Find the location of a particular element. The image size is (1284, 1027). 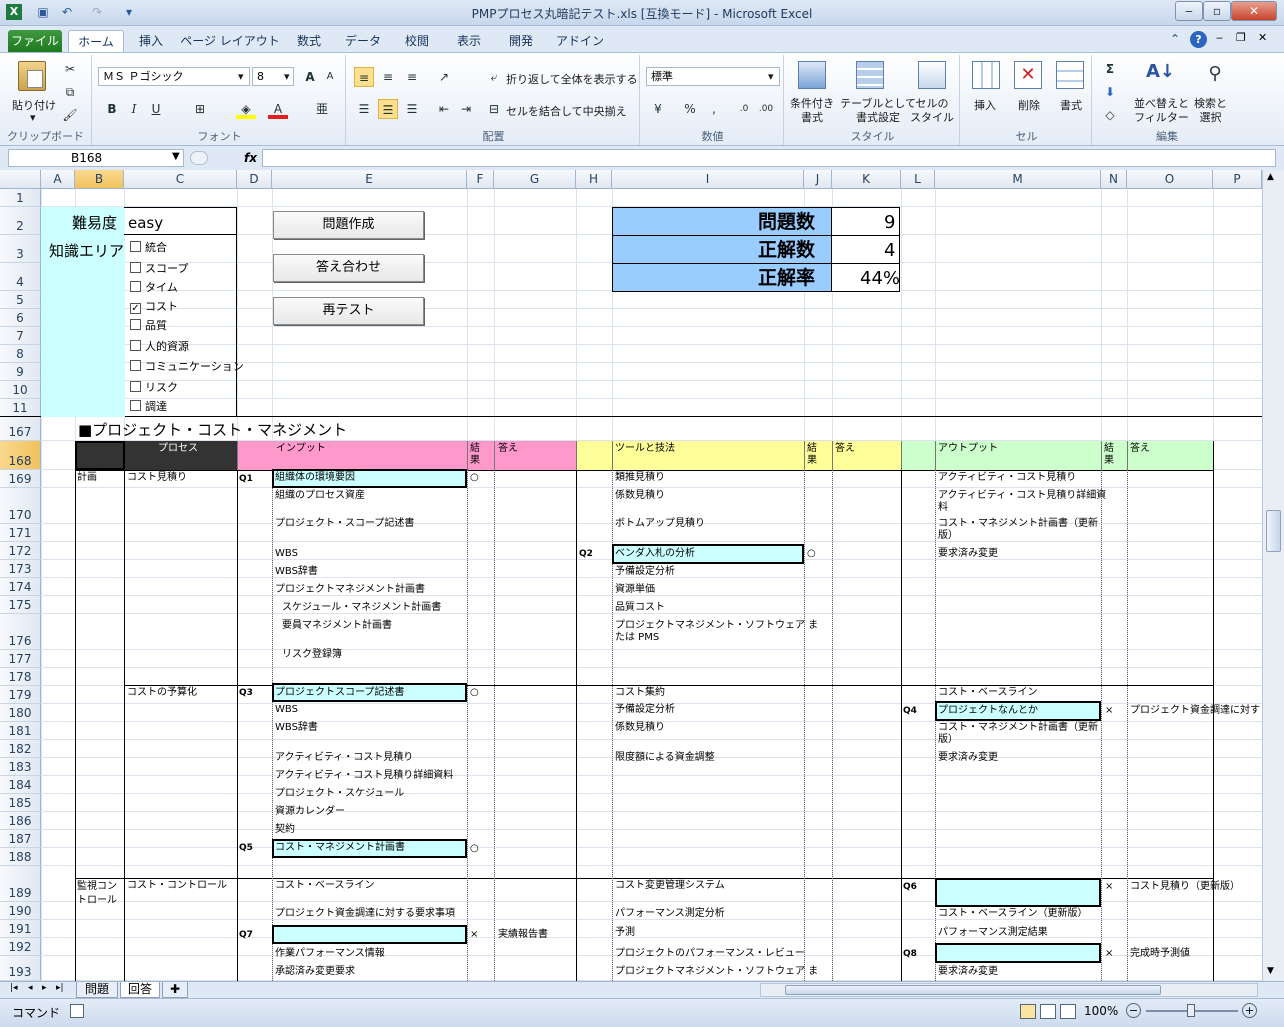

row-header: 185 is located at coordinates (20, 803).